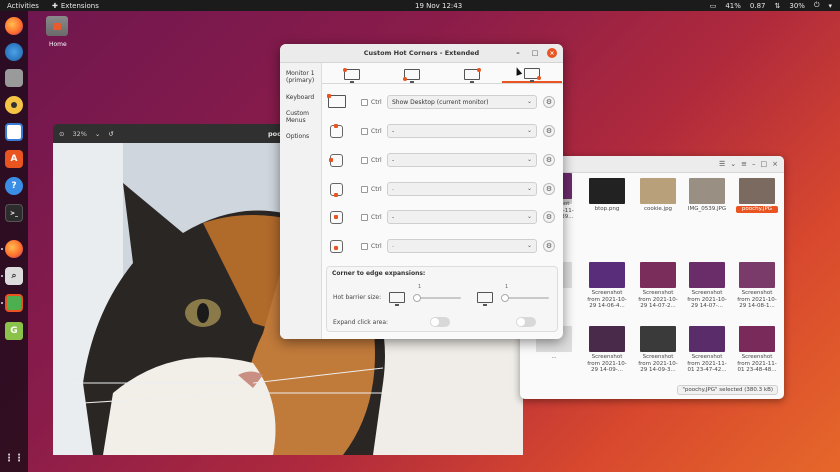 This screenshot has height=472, width=840. What do you see at coordinates (14, 303) in the screenshot?
I see `extensions-icon` at bounding box center [14, 303].